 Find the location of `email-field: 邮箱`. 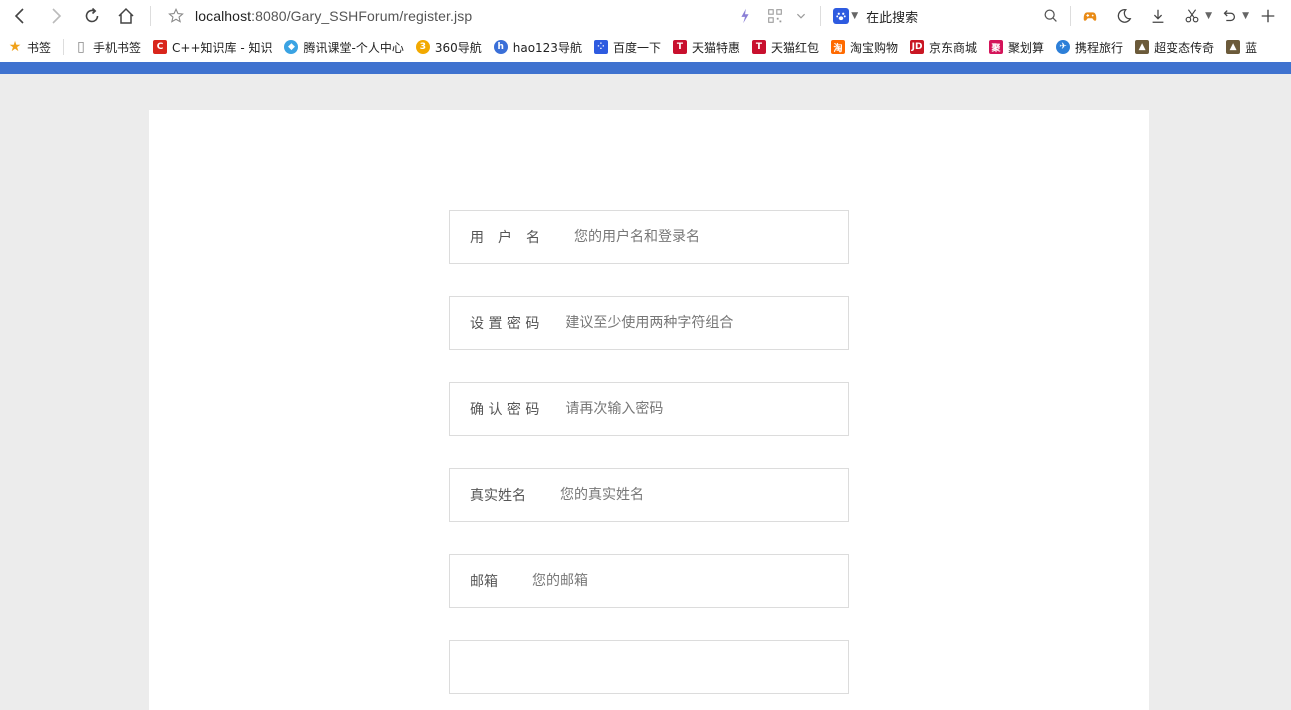

email-field: 邮箱 is located at coordinates (649, 581).